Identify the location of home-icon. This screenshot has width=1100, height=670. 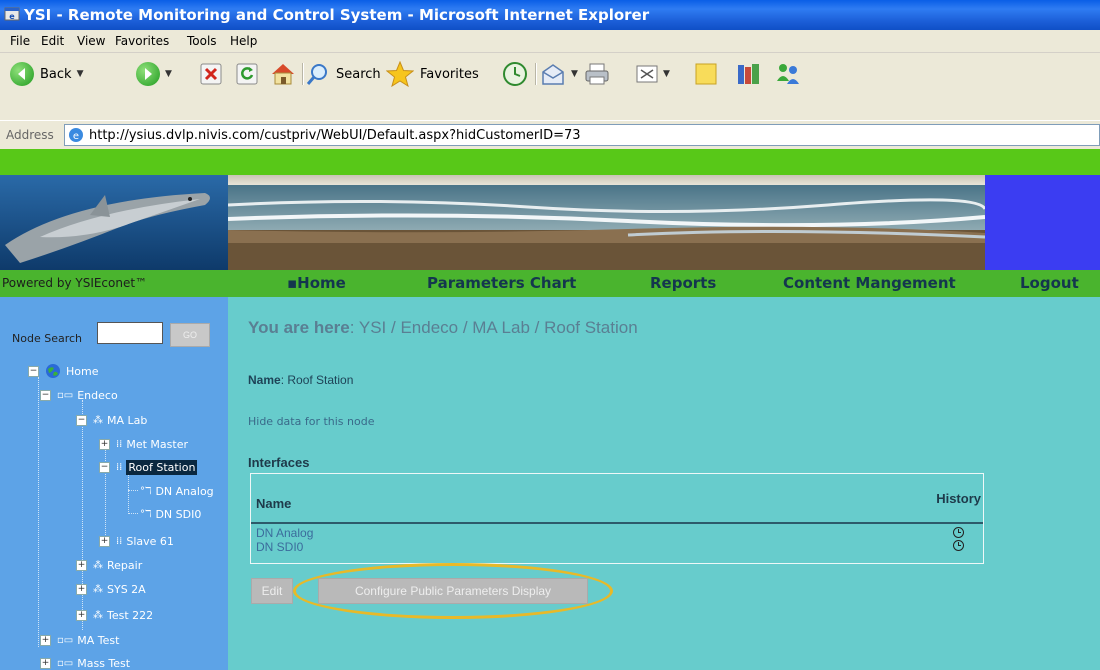
(283, 74).